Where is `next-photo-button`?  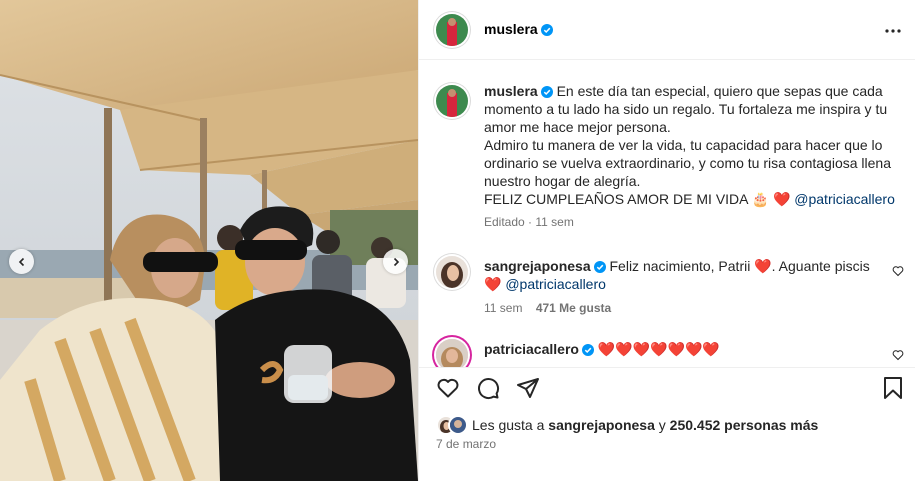
next-photo-button is located at coordinates (395, 261).